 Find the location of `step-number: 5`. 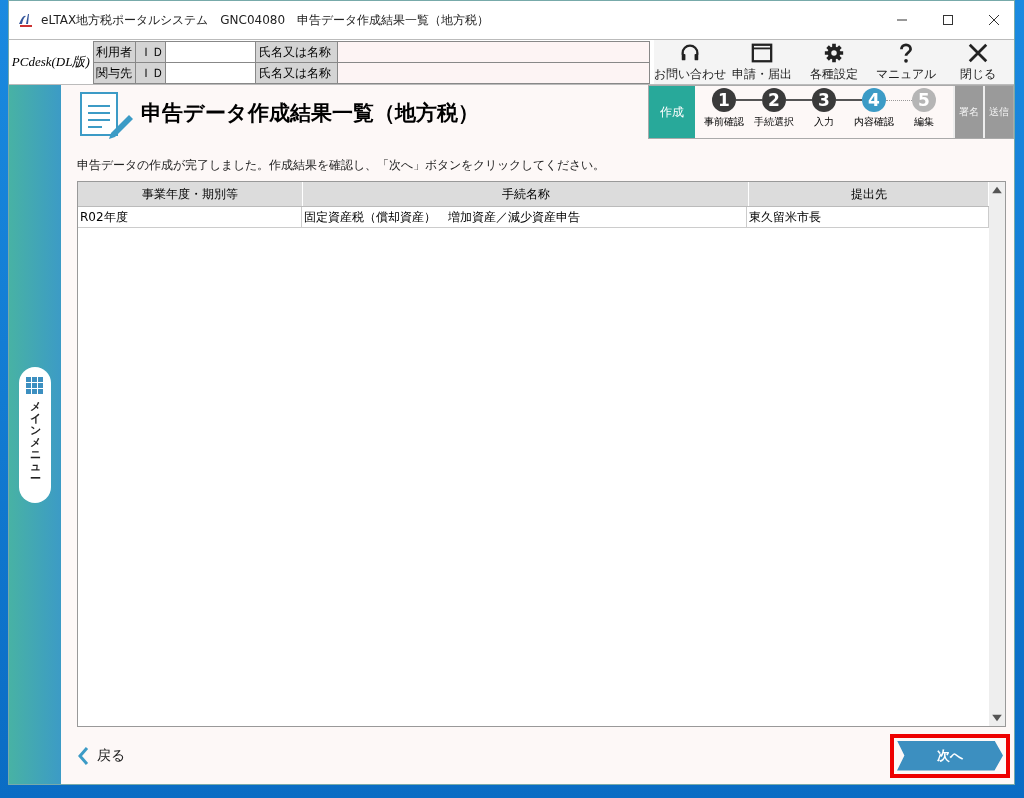

step-number: 5 is located at coordinates (924, 100).